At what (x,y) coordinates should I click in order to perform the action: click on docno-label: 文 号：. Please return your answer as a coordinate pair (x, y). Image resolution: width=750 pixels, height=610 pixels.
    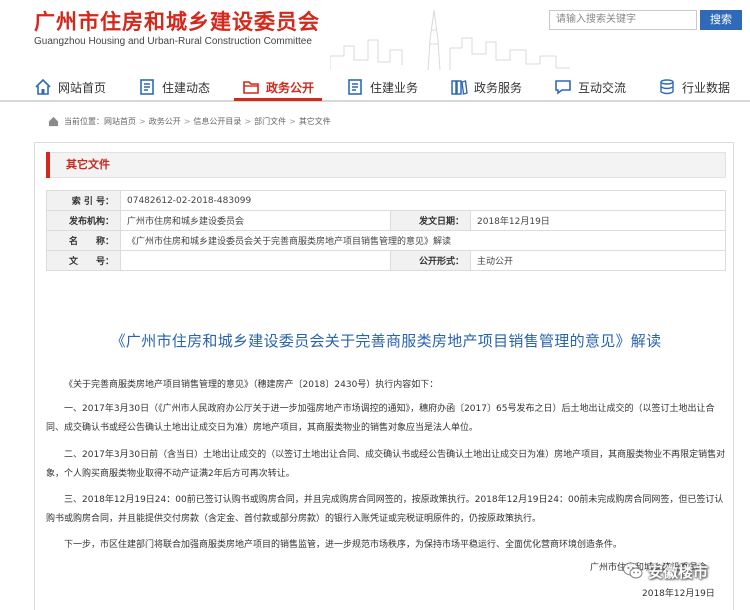
    Looking at the image, I should click on (83, 260).